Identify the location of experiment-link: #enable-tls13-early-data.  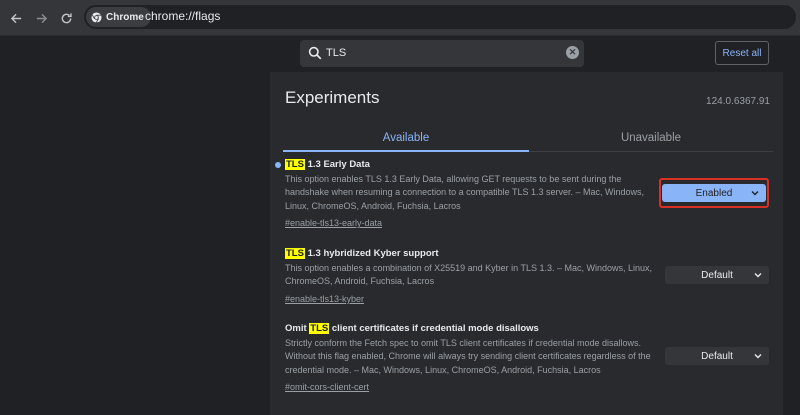
(333, 223).